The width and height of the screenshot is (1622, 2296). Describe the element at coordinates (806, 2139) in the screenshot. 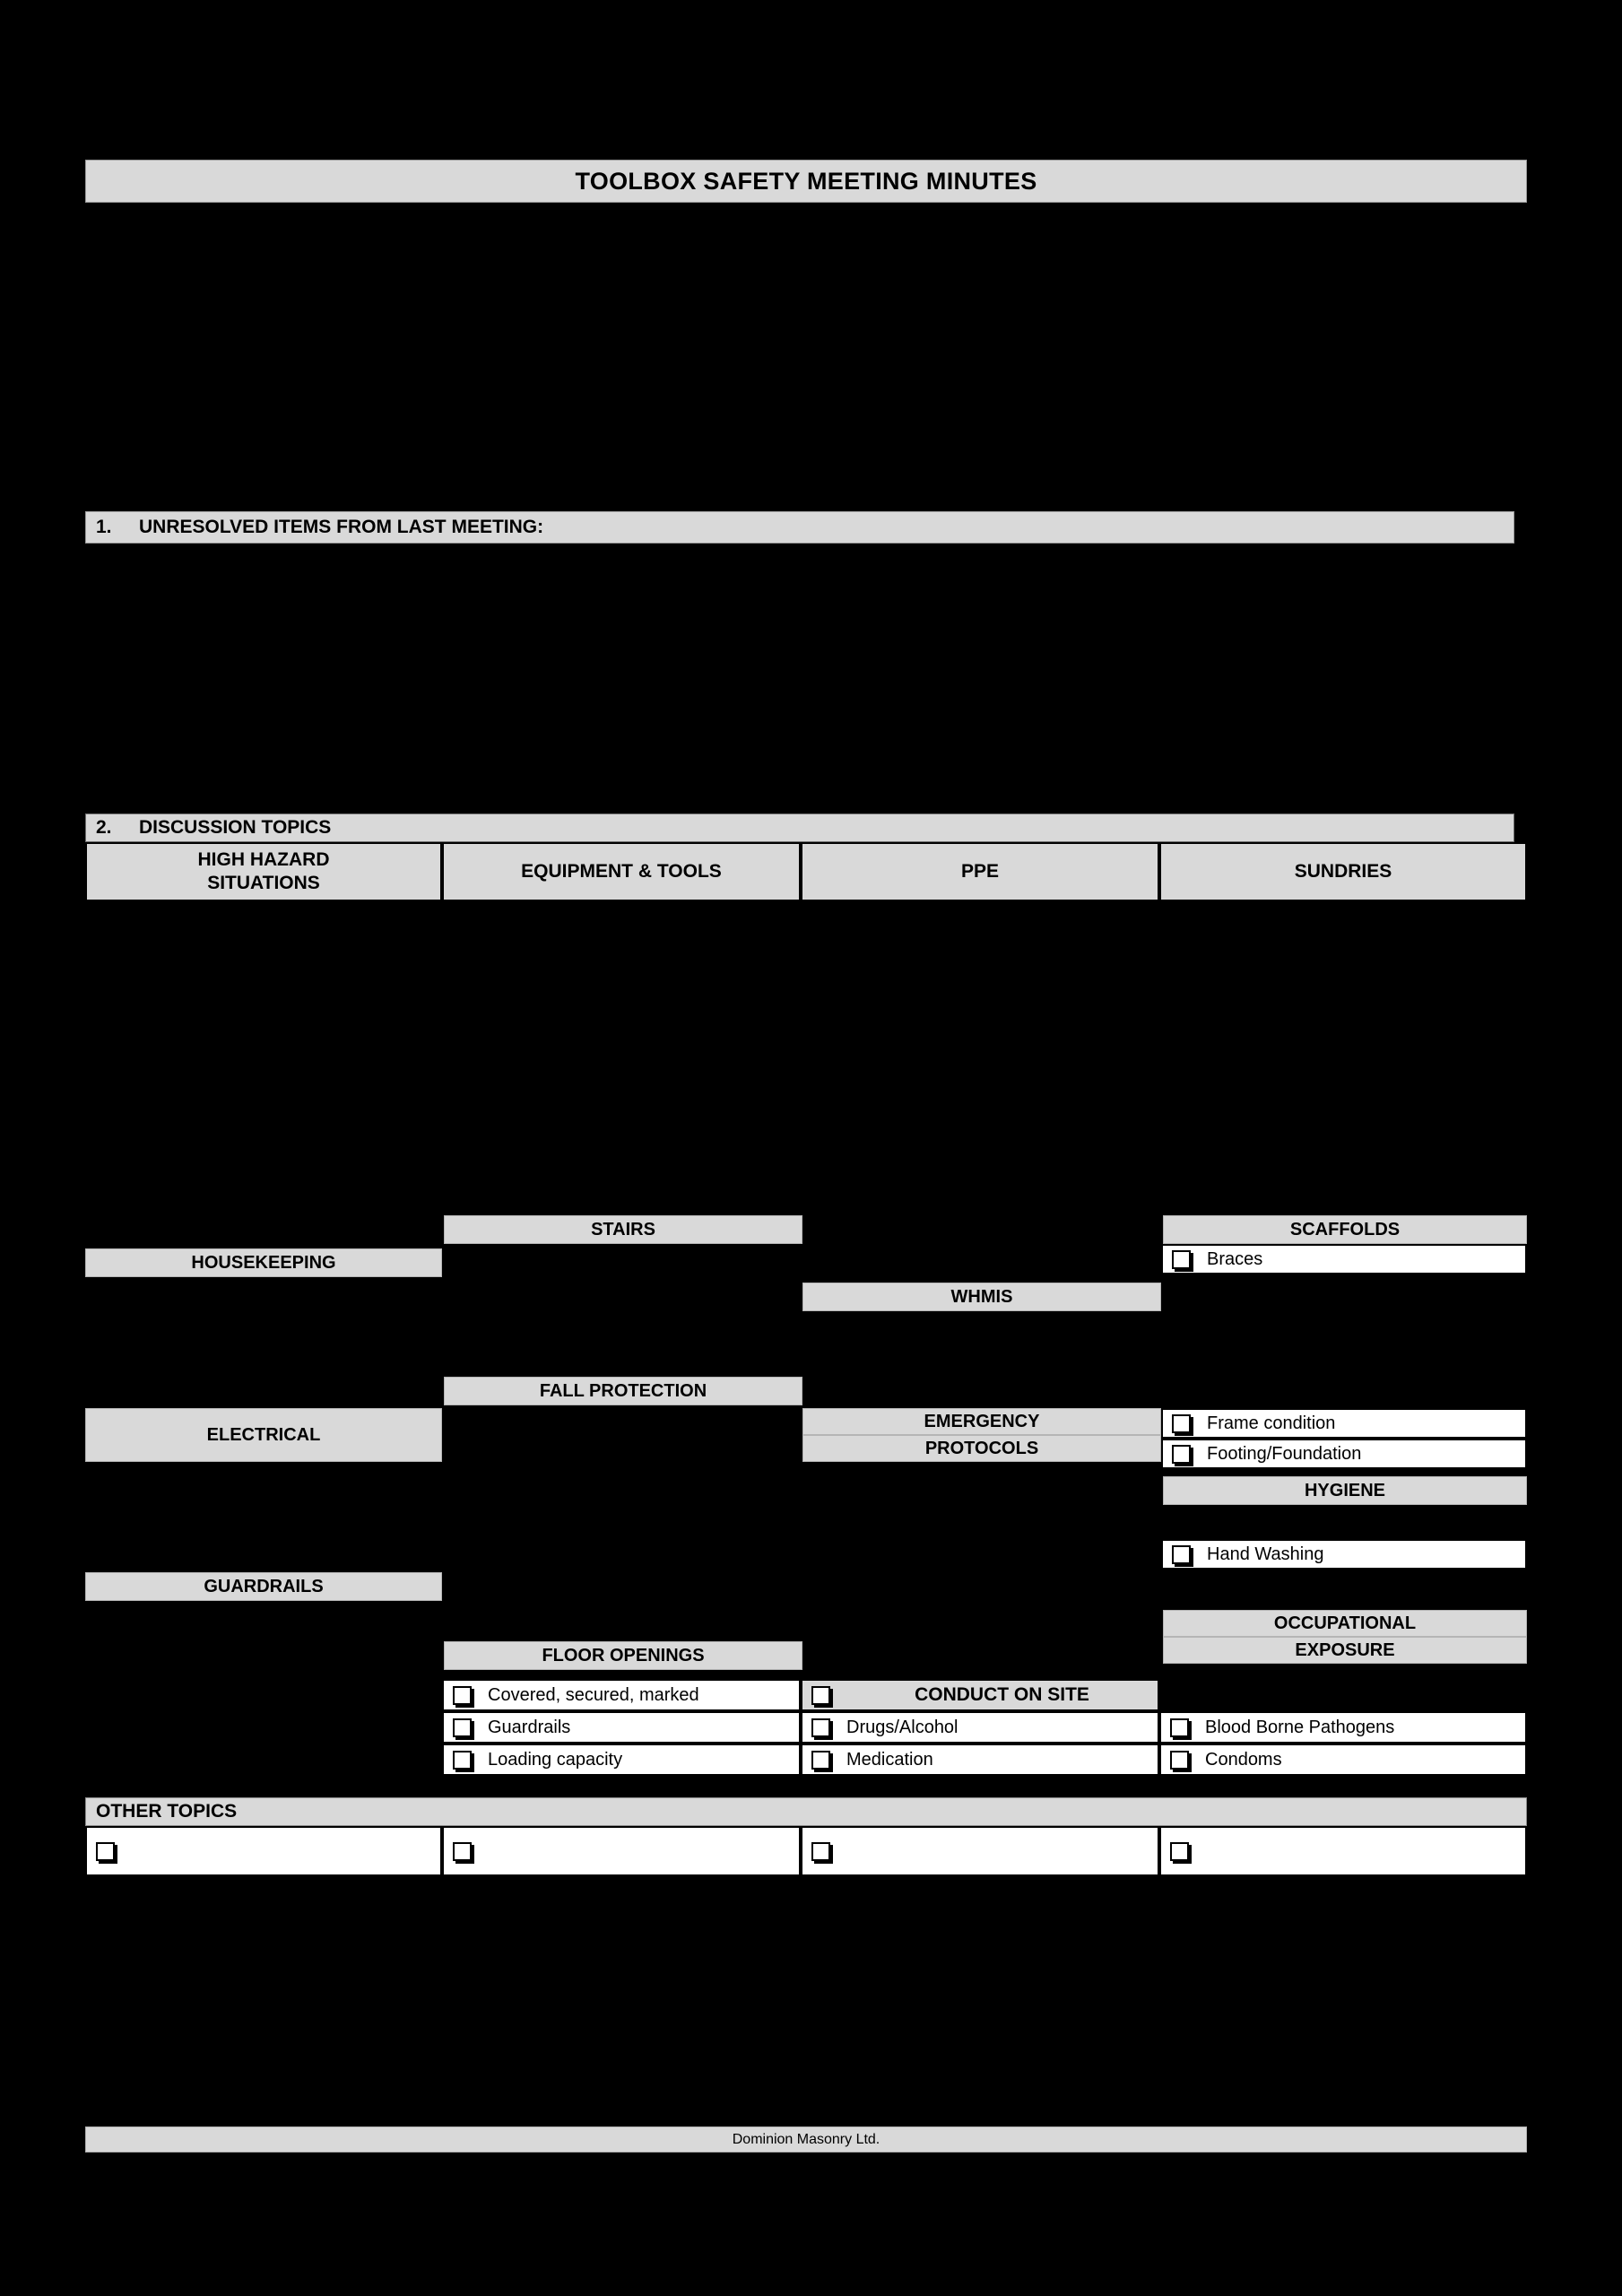

I see `page-footer: Dominion Masonry Ltd.` at that location.